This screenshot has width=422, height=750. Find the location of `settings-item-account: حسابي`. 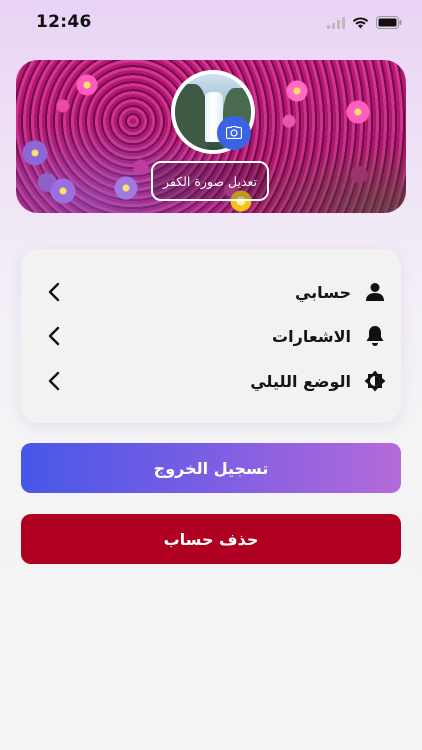

settings-item-account: حسابي is located at coordinates (211, 292).